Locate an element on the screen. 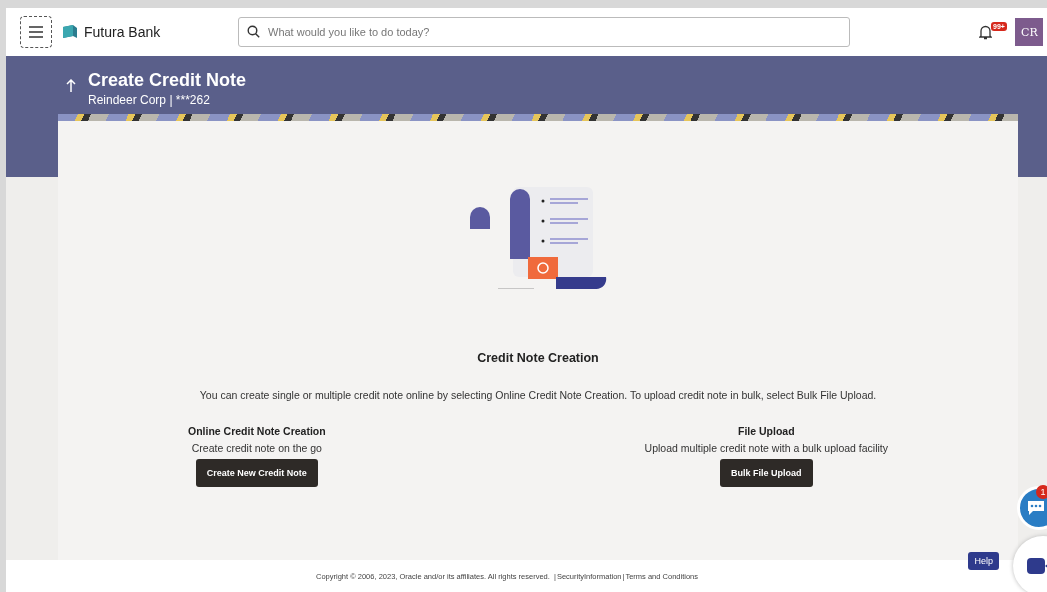 Image resolution: width=1047 pixels, height=592 pixels. brand-name: Futura Bank is located at coordinates (122, 32).